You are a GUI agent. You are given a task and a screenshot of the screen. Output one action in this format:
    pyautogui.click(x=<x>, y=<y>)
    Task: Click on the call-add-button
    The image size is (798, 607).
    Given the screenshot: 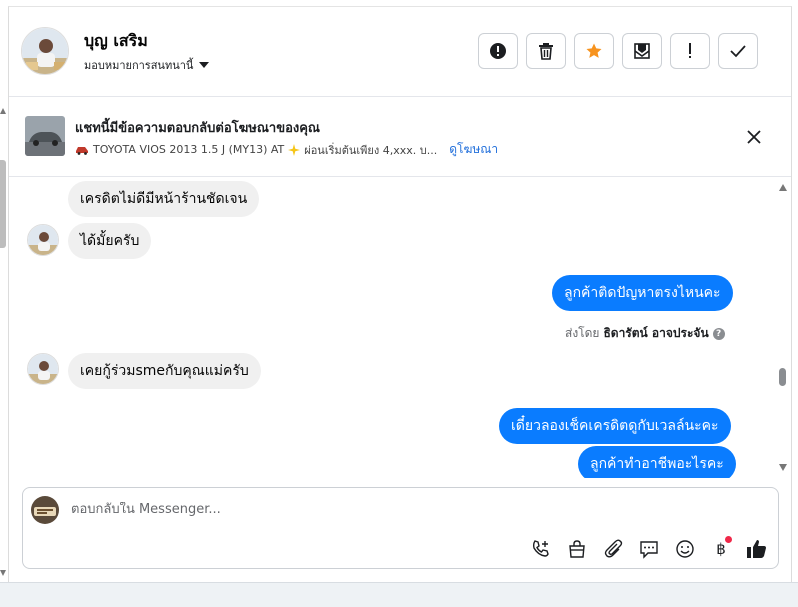 What is the action you would take?
    pyautogui.click(x=541, y=549)
    